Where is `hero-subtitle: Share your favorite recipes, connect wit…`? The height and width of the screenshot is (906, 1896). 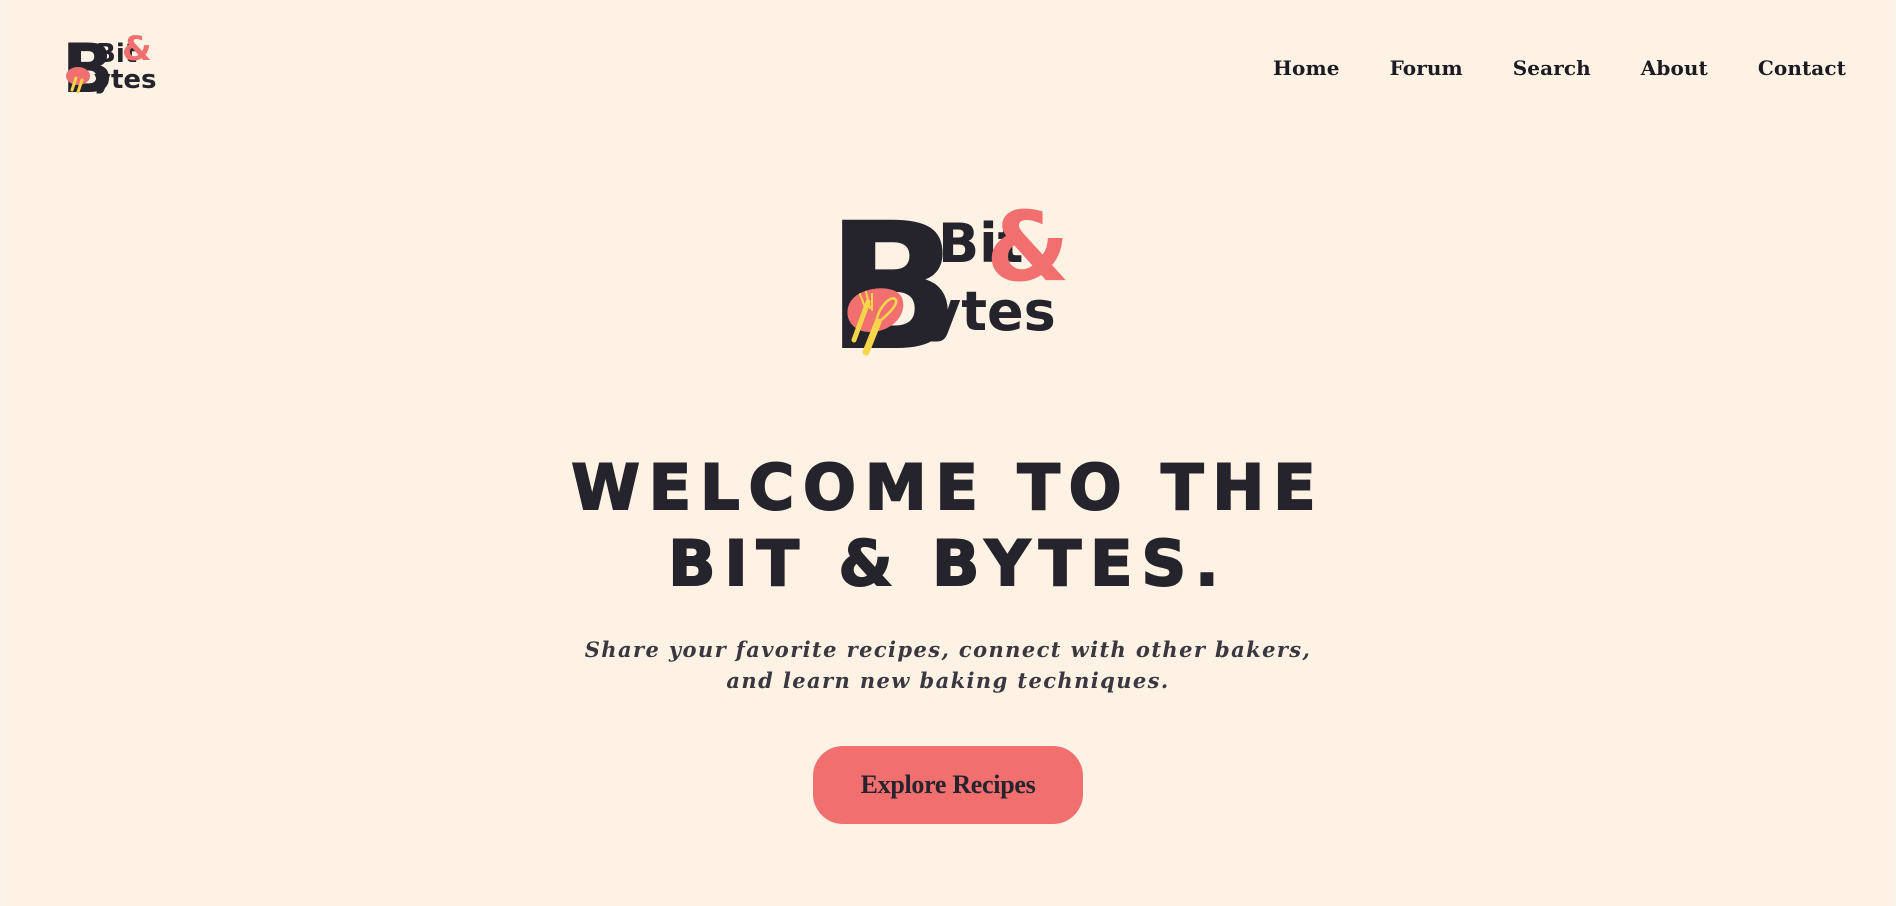 hero-subtitle: Share your favorite recipes, connect wit… is located at coordinates (948, 665).